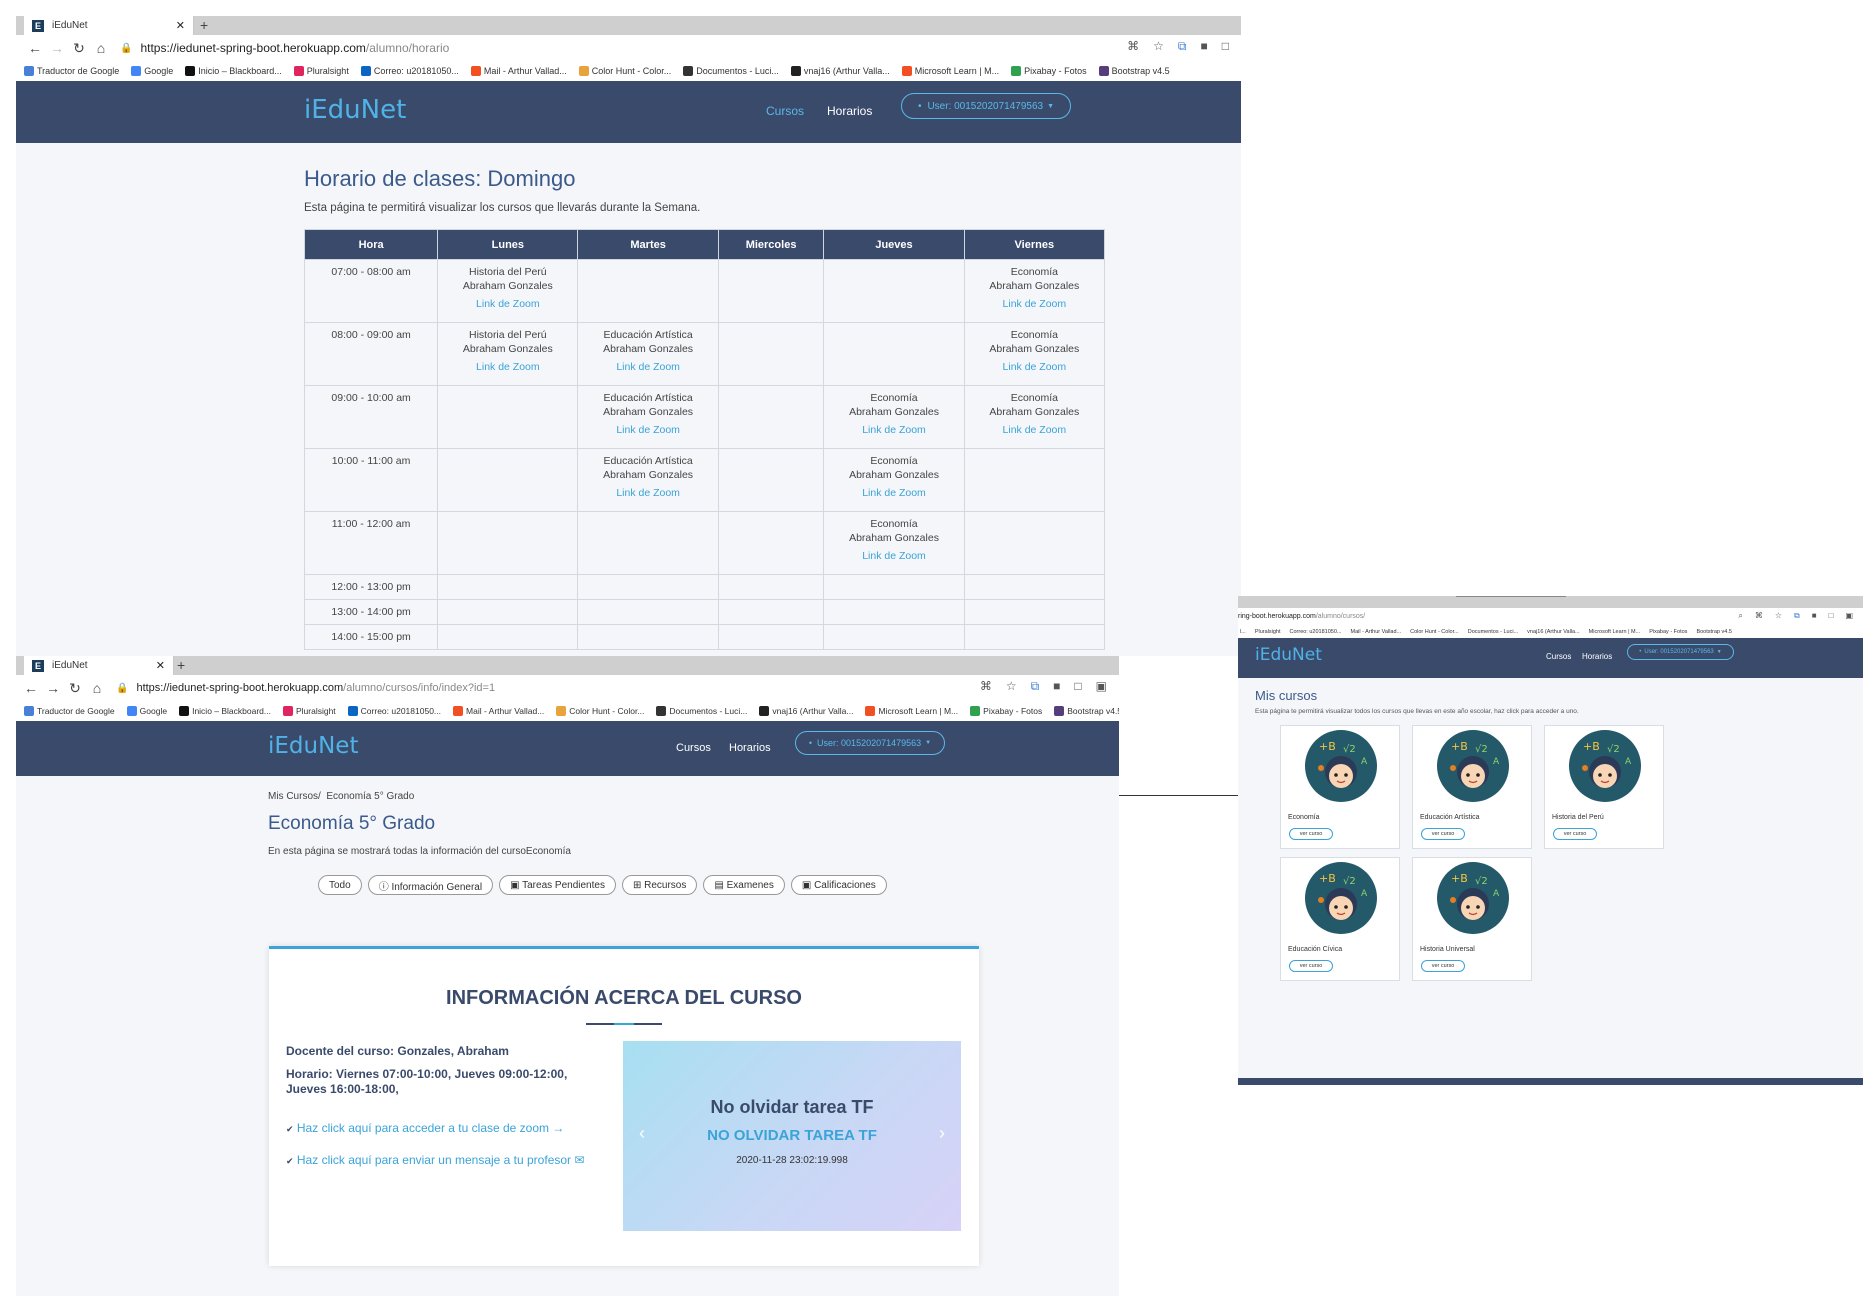  What do you see at coordinates (659, 885) in the screenshot?
I see `filter-button: ⊞ Recursos` at bounding box center [659, 885].